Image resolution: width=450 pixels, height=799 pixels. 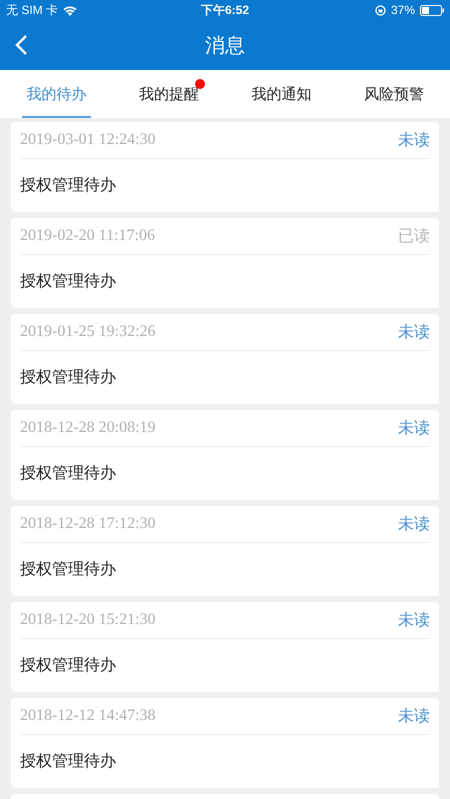 I want to click on tab-indicator, so click(x=56, y=117).